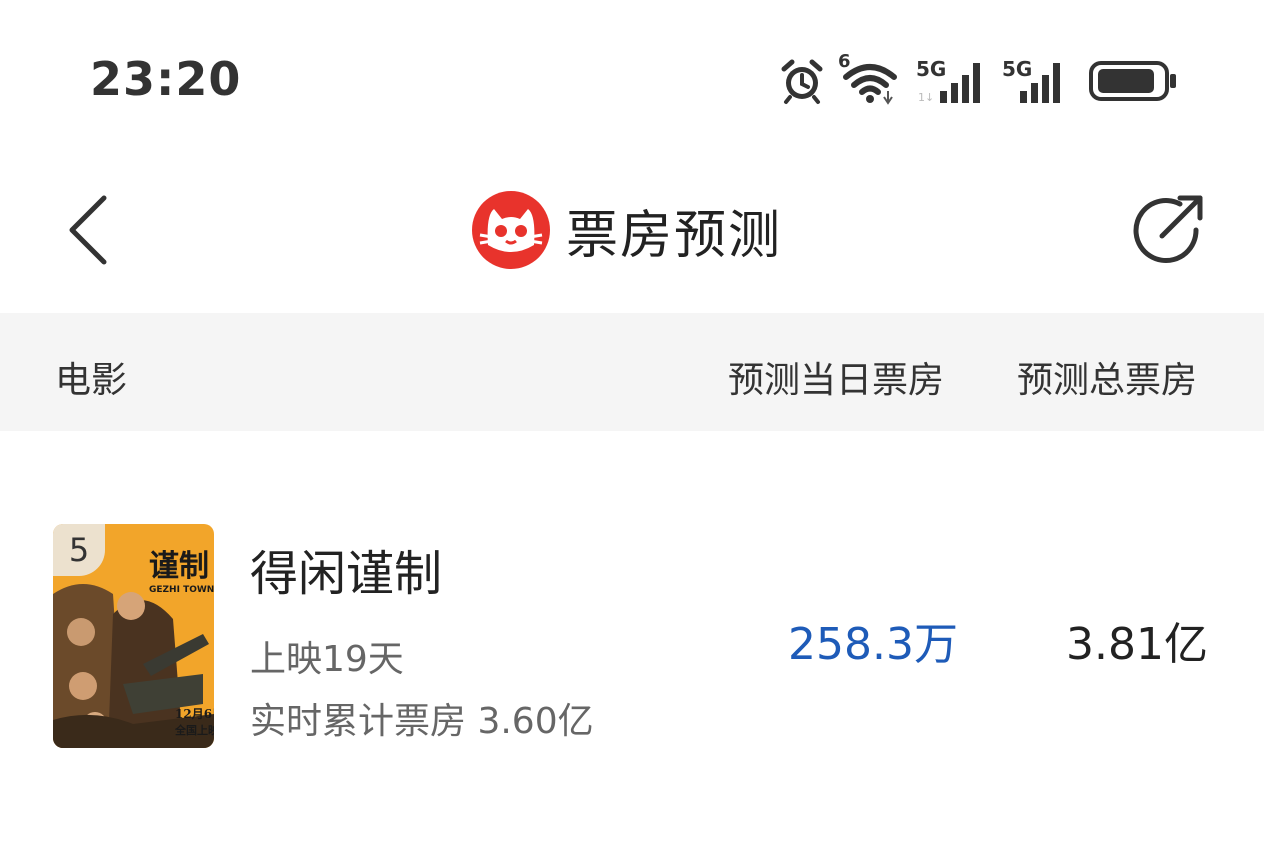 The width and height of the screenshot is (1264, 852). I want to click on table-header: 电影 预测当日票房 预测总票房, so click(632, 372).